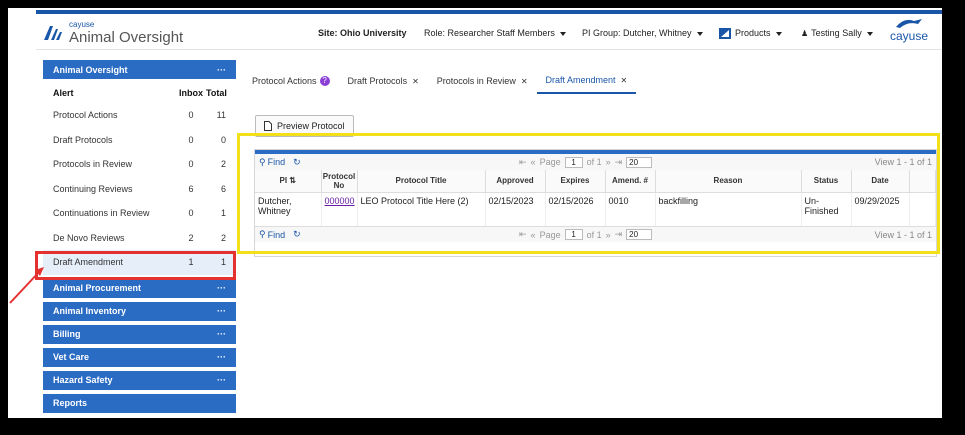 This screenshot has height=435, width=965. I want to click on sidebar-item-protocols-in-review: Protocols in Review 0 2, so click(139, 164).